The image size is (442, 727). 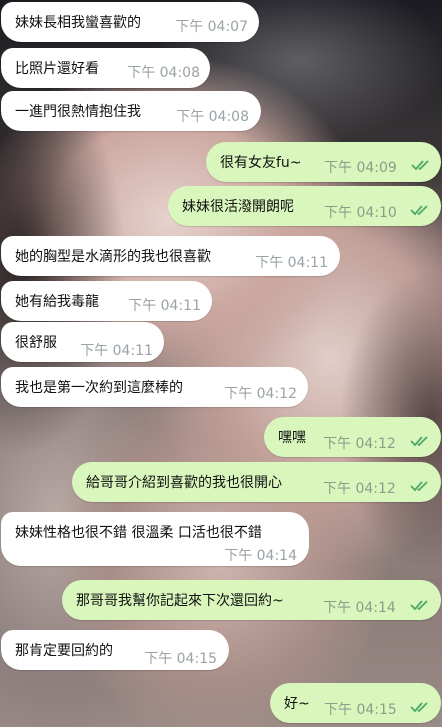 I want to click on message-text: 那肯定要回約的, so click(x=64, y=651).